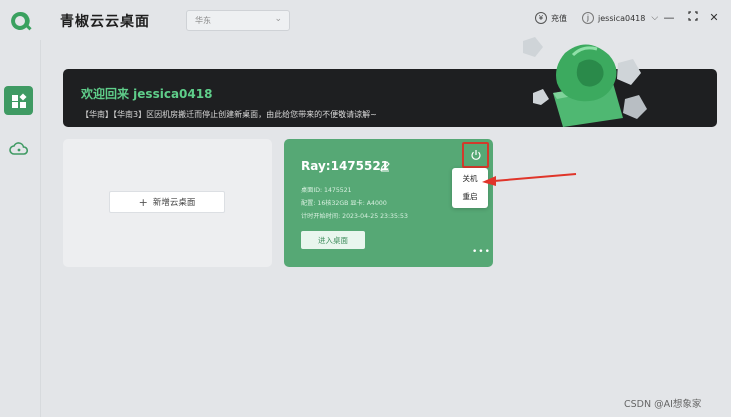 The height and width of the screenshot is (417, 731). I want to click on user-menu: j jessica0418 ⌵, so click(620, 18).